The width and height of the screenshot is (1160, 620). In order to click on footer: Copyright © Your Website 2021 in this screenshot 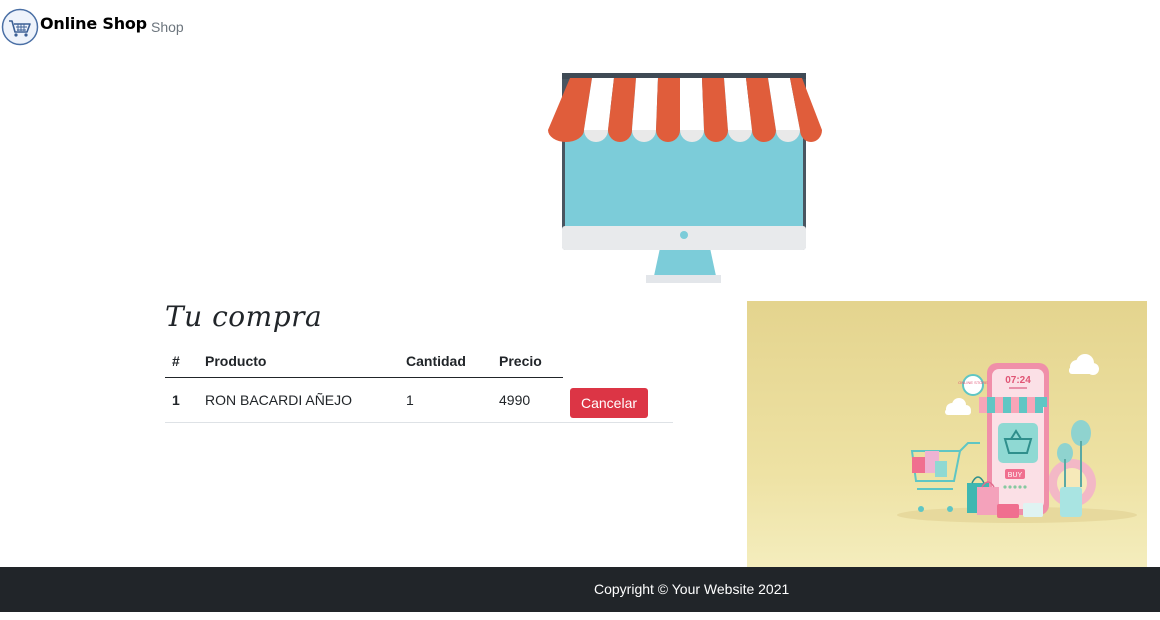, I will do `click(580, 589)`.